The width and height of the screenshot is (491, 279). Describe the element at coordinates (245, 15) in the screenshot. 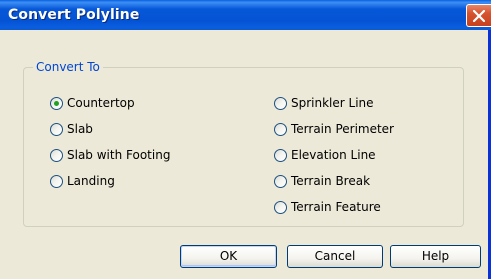

I see `title-bar: Convert Polyline` at that location.